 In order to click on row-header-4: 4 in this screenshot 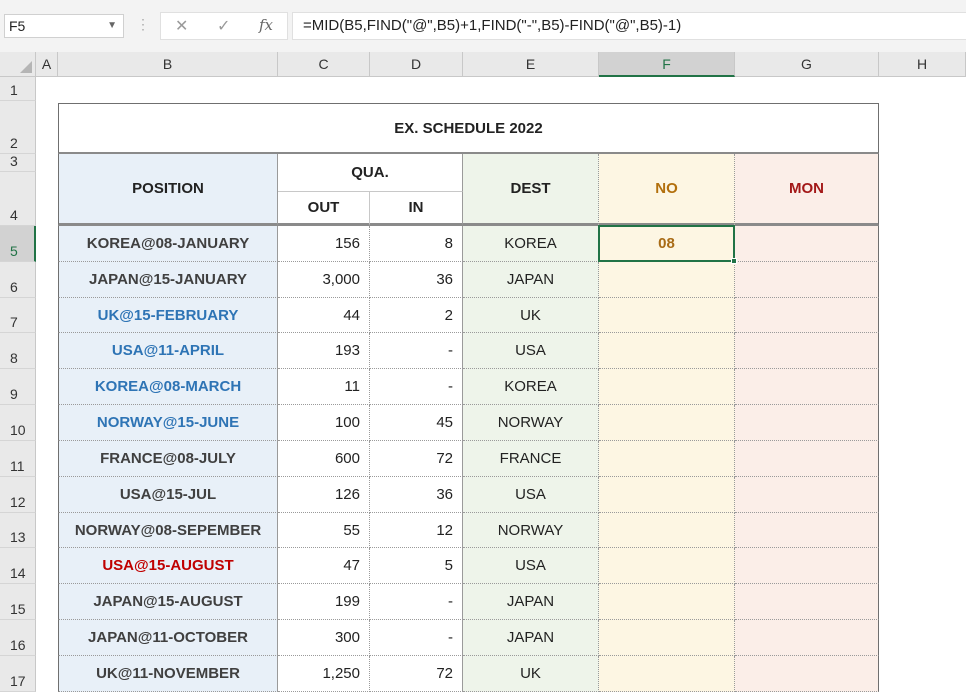, I will do `click(18, 199)`.